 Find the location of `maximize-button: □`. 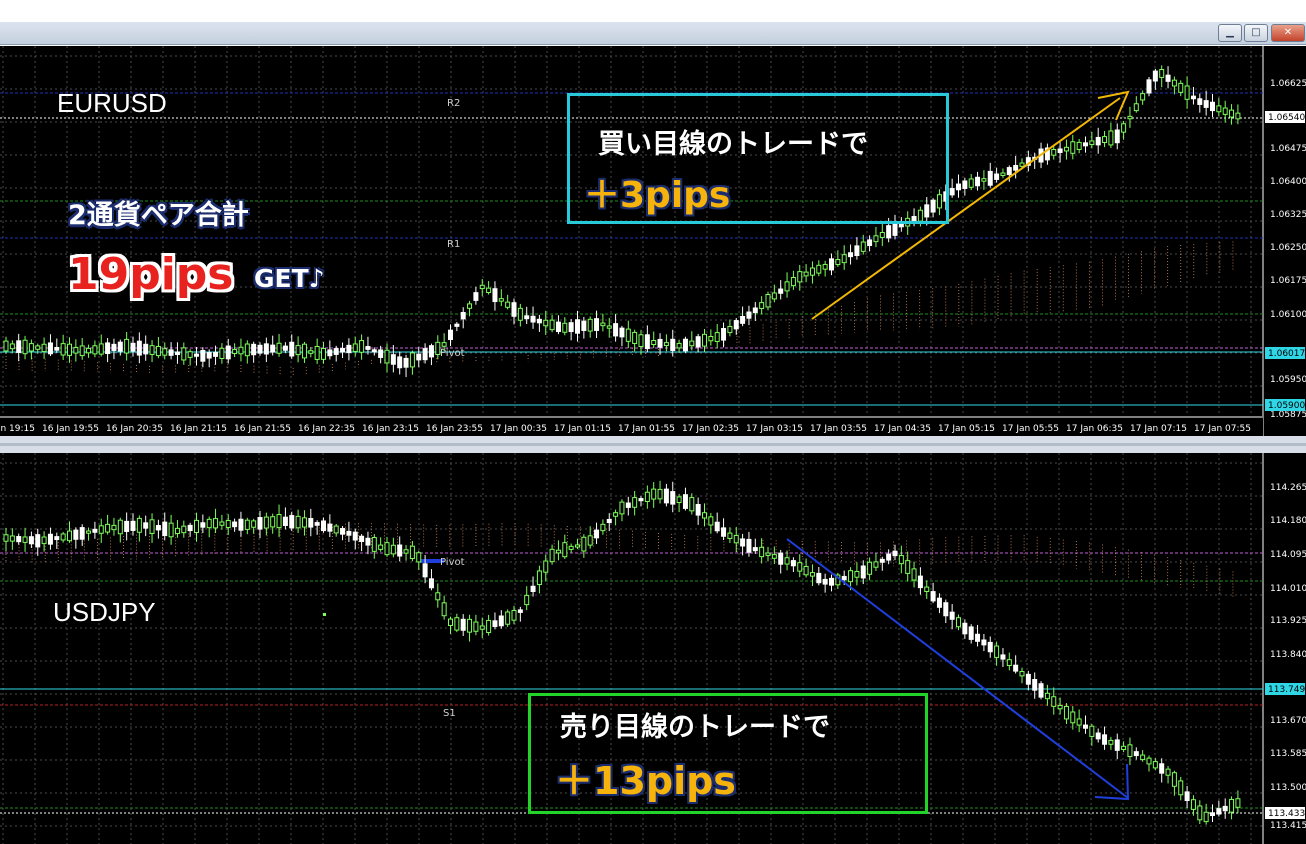

maximize-button: □ is located at coordinates (1256, 33).